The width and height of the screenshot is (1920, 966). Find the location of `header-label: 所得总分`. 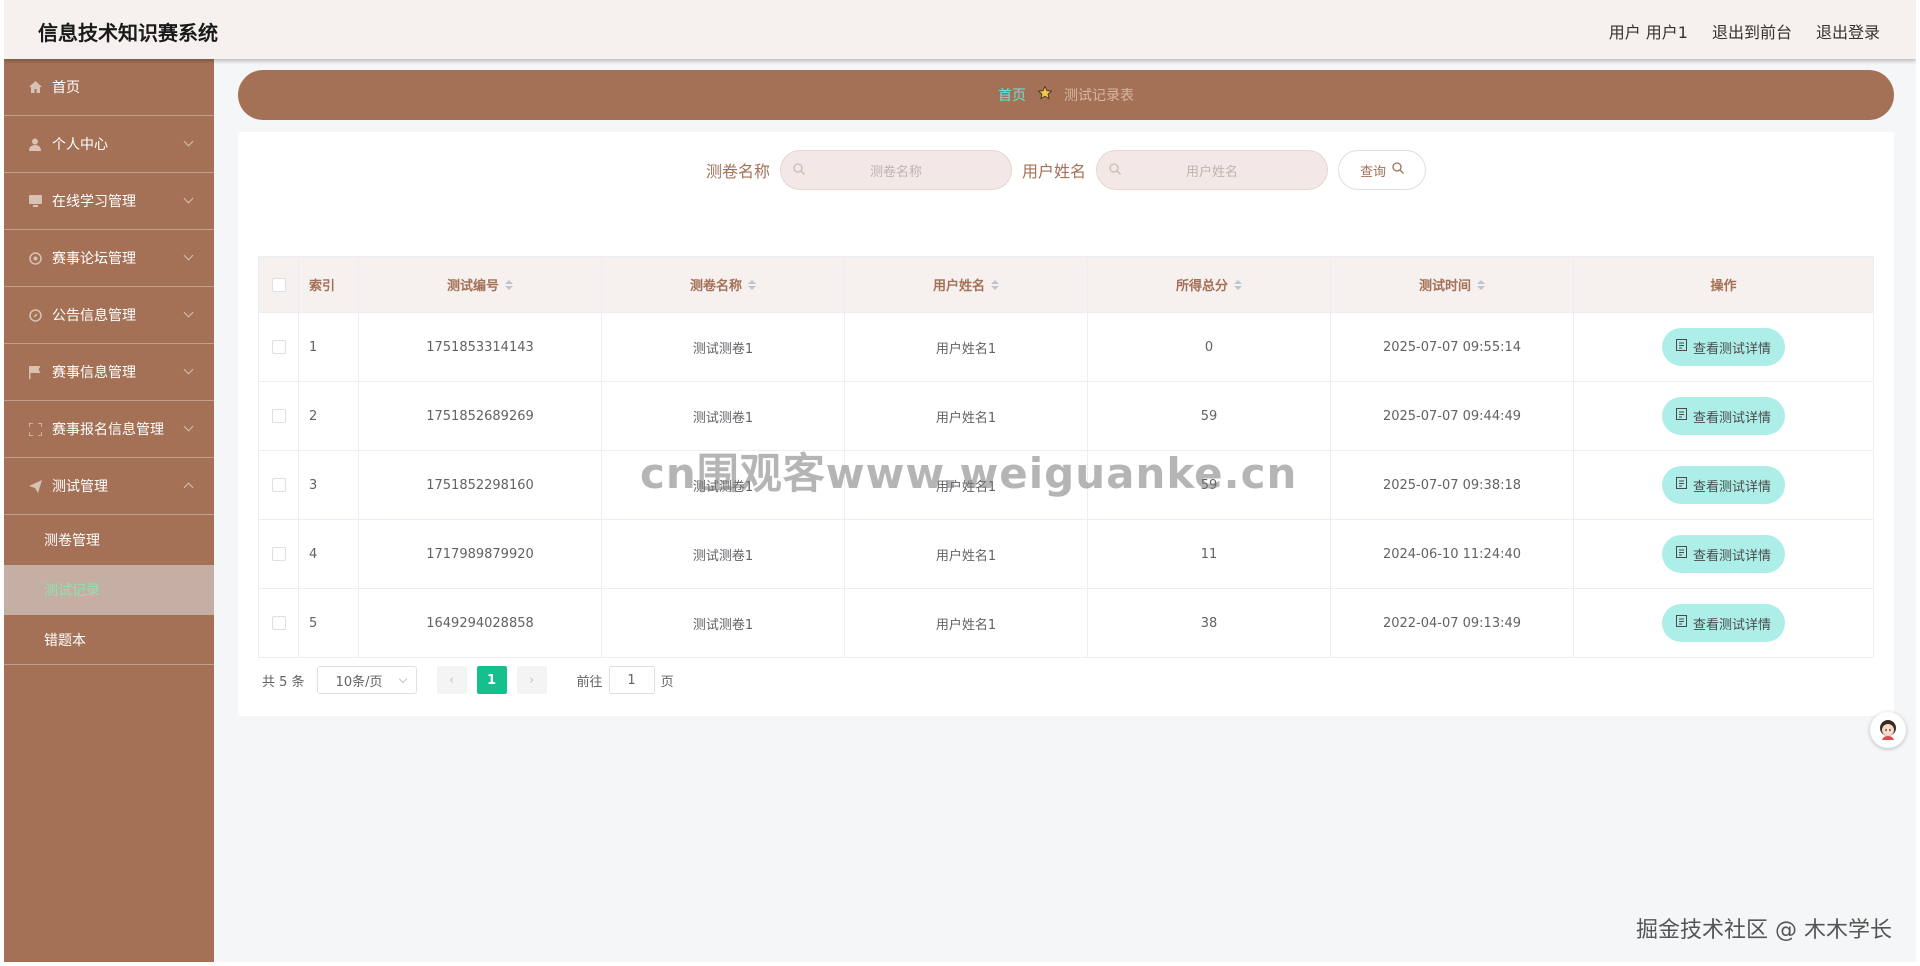

header-label: 所得总分 is located at coordinates (1201, 286).